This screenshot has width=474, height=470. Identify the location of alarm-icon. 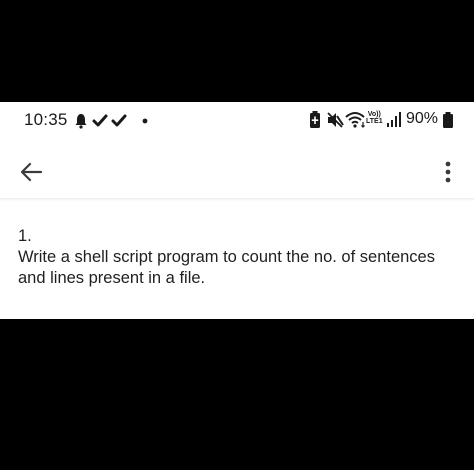
(81, 121).